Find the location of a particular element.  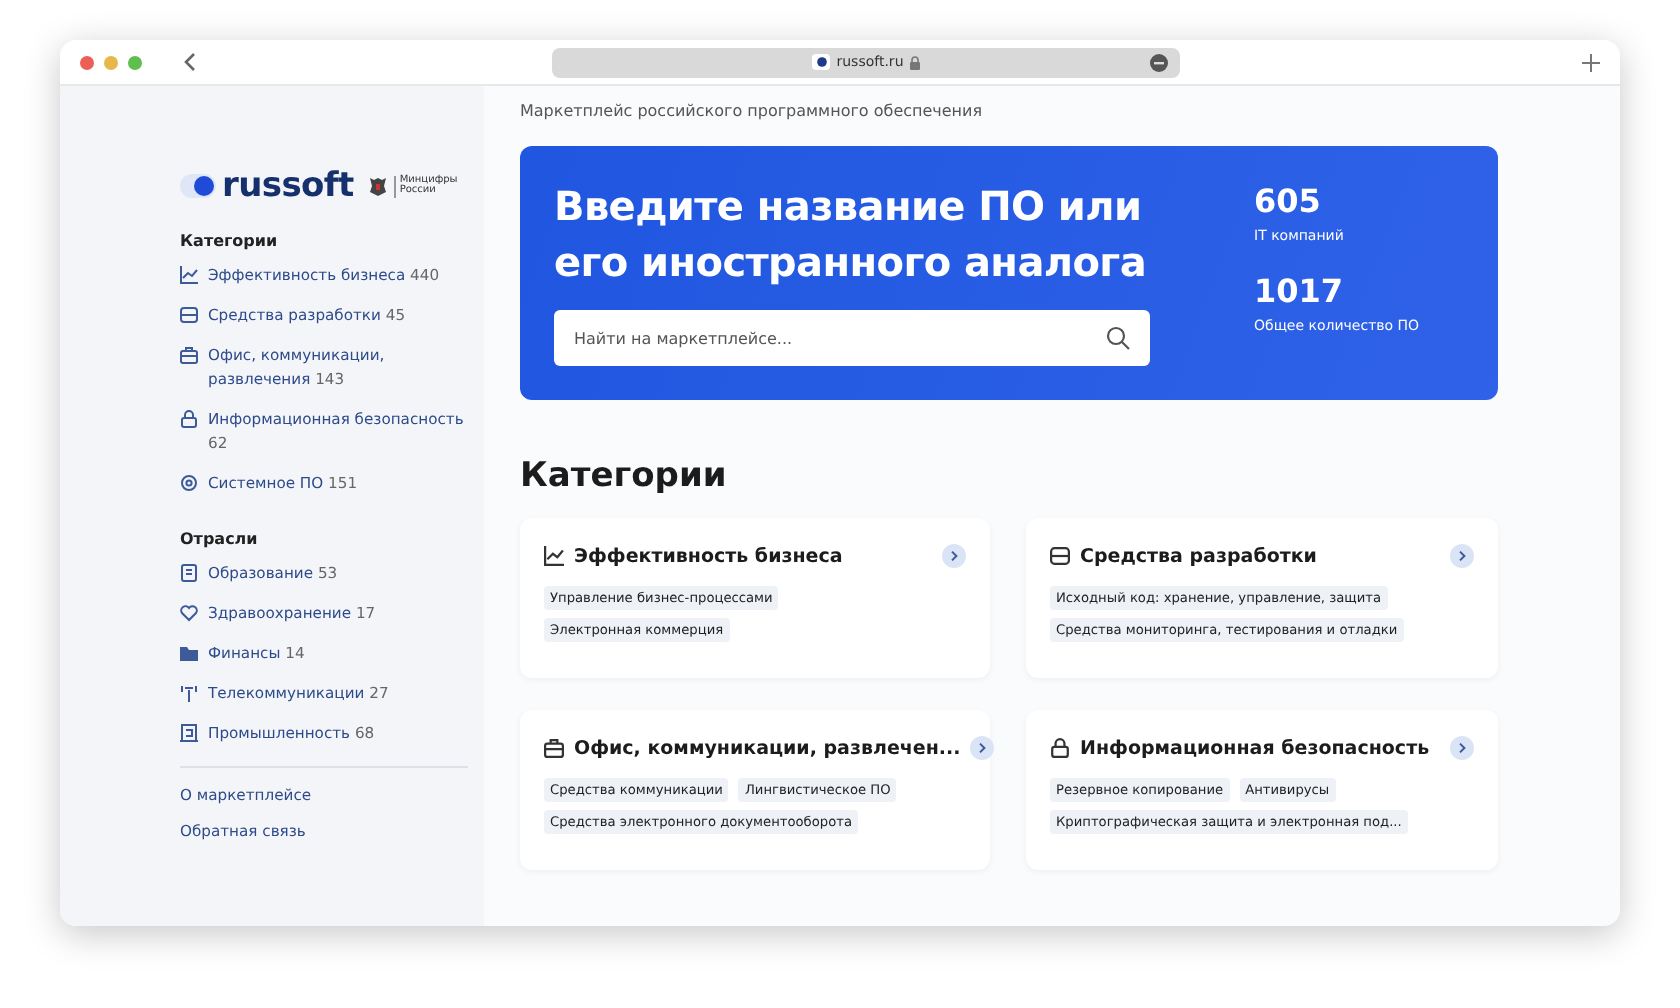

banner-title: Введите название ПО или его иностранного аналога is located at coordinates (851, 235).